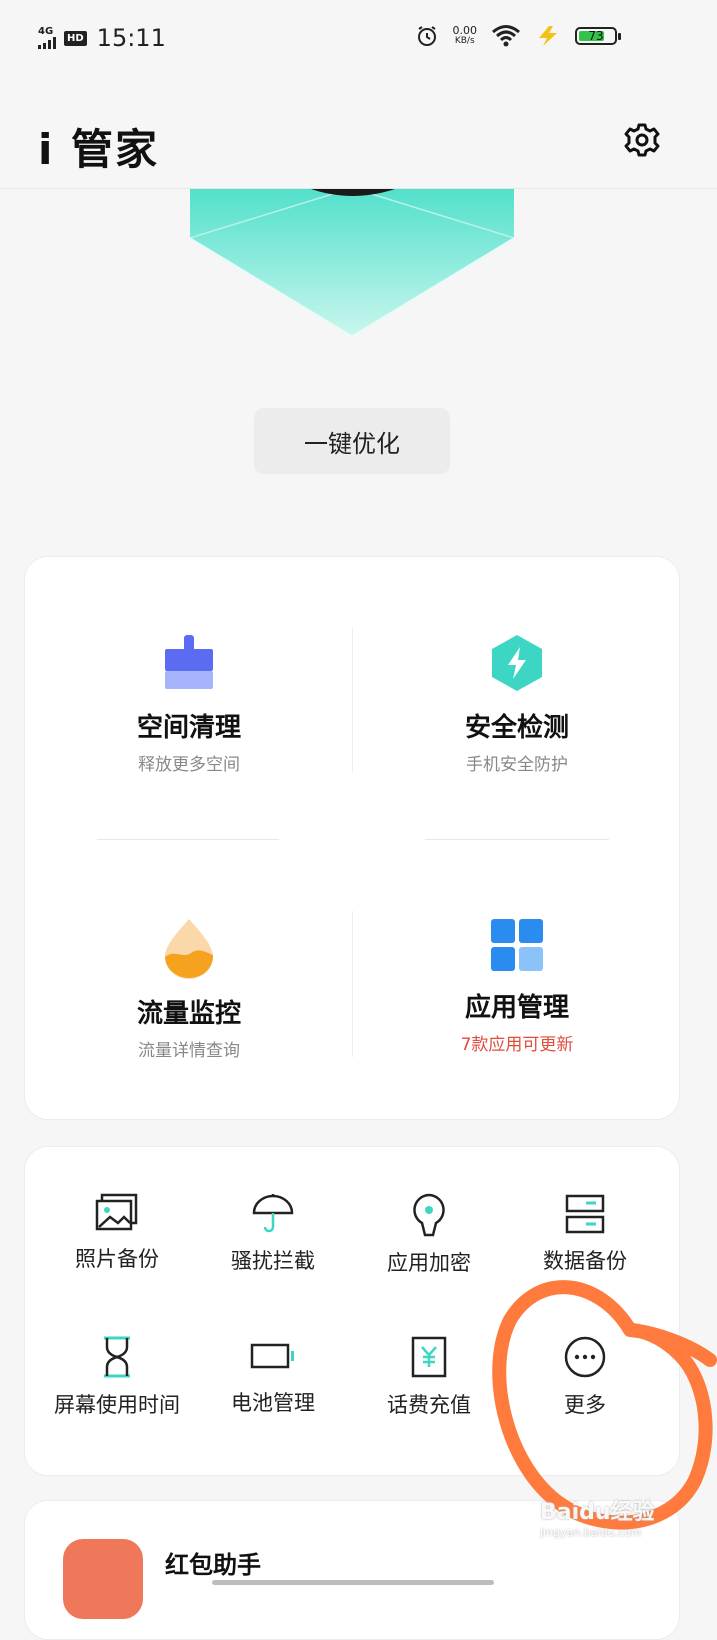 Image resolution: width=717 pixels, height=1640 pixels. What do you see at coordinates (352, 262) in the screenshot?
I see `score-hexagon-graphic` at bounding box center [352, 262].